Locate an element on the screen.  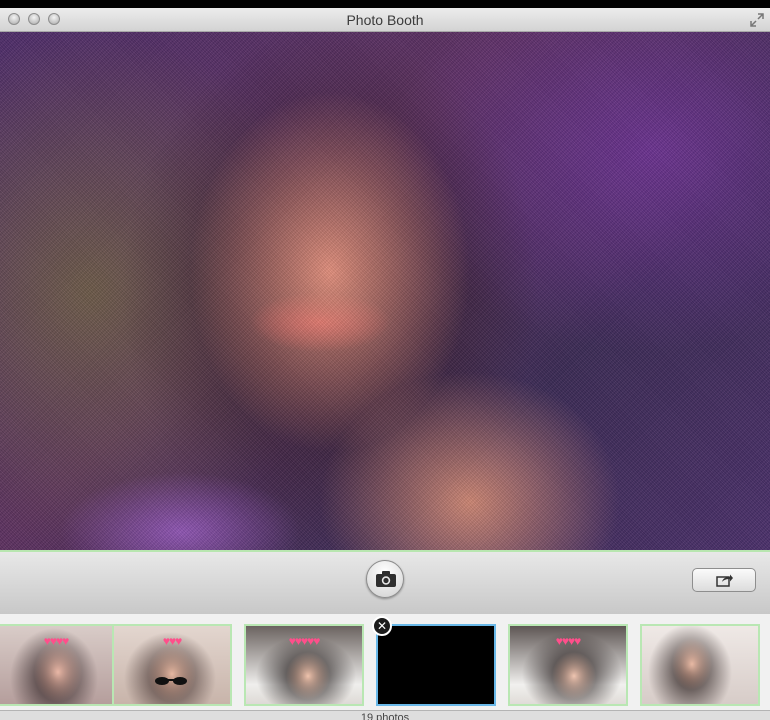
status-bar: 19 photos is located at coordinates (385, 715).